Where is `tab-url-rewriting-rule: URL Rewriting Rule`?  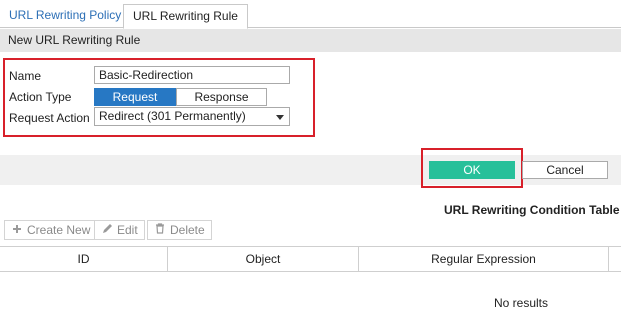 tab-url-rewriting-rule: URL Rewriting Rule is located at coordinates (185, 16).